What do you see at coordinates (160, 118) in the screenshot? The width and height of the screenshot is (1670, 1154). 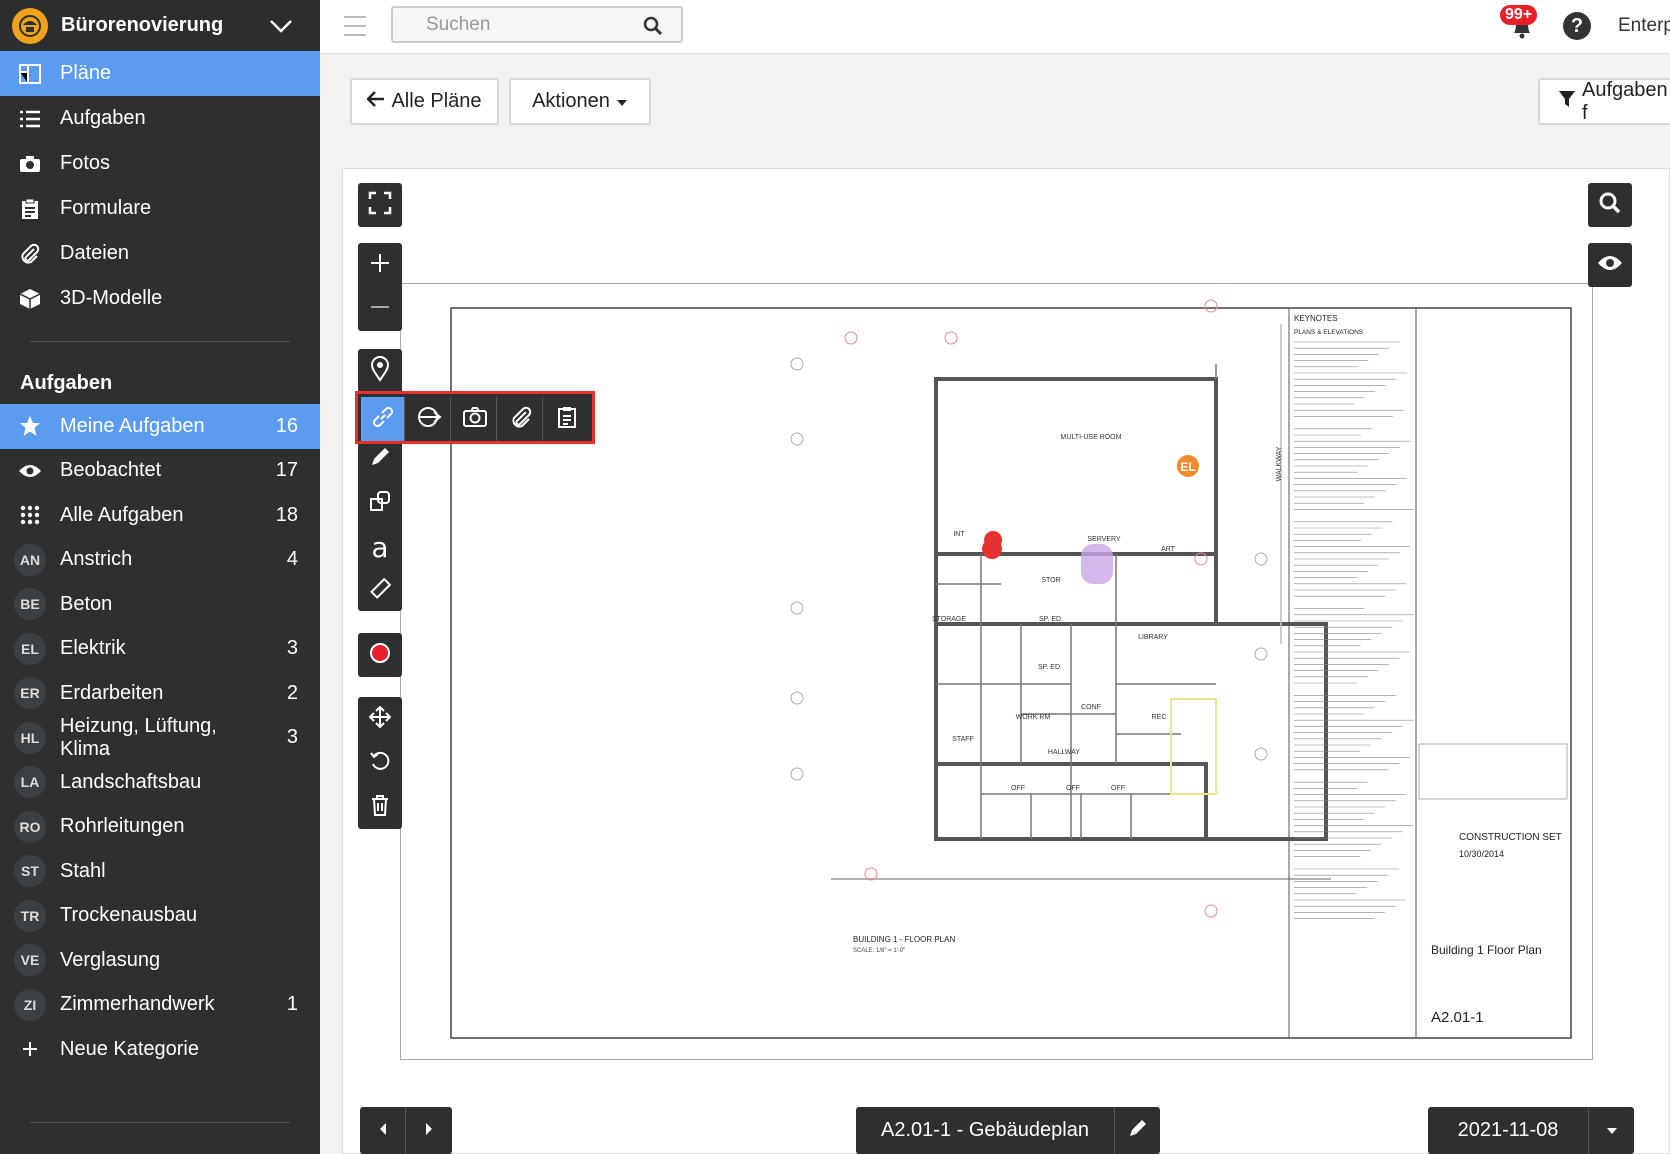 I see `sidebar-item-aufgaben: Aufgaben` at bounding box center [160, 118].